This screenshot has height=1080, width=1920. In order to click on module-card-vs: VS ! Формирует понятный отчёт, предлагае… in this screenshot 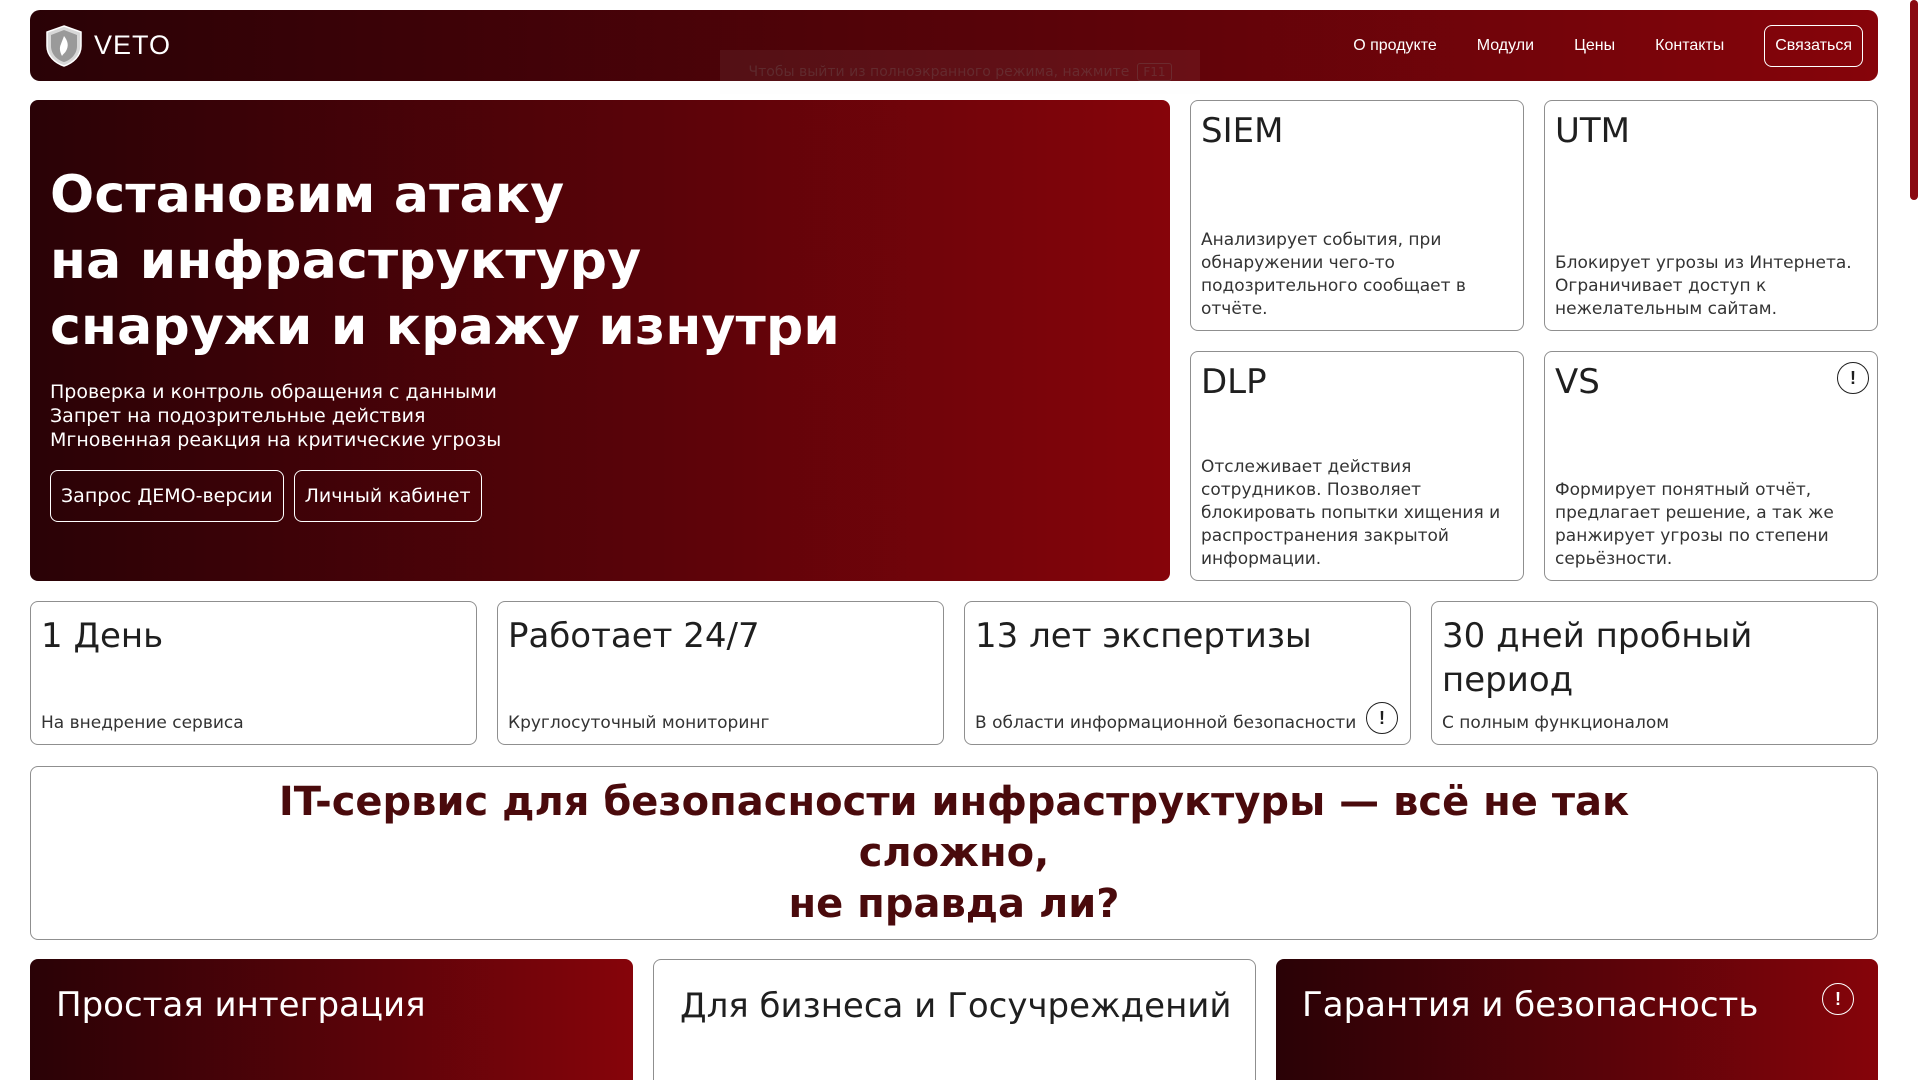, I will do `click(1711, 466)`.